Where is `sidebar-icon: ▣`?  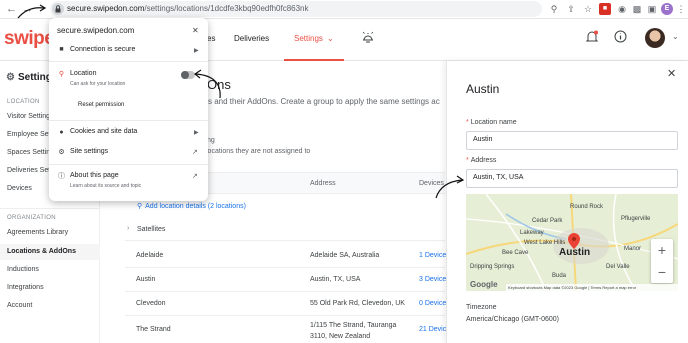 sidebar-icon: ▣ is located at coordinates (652, 9).